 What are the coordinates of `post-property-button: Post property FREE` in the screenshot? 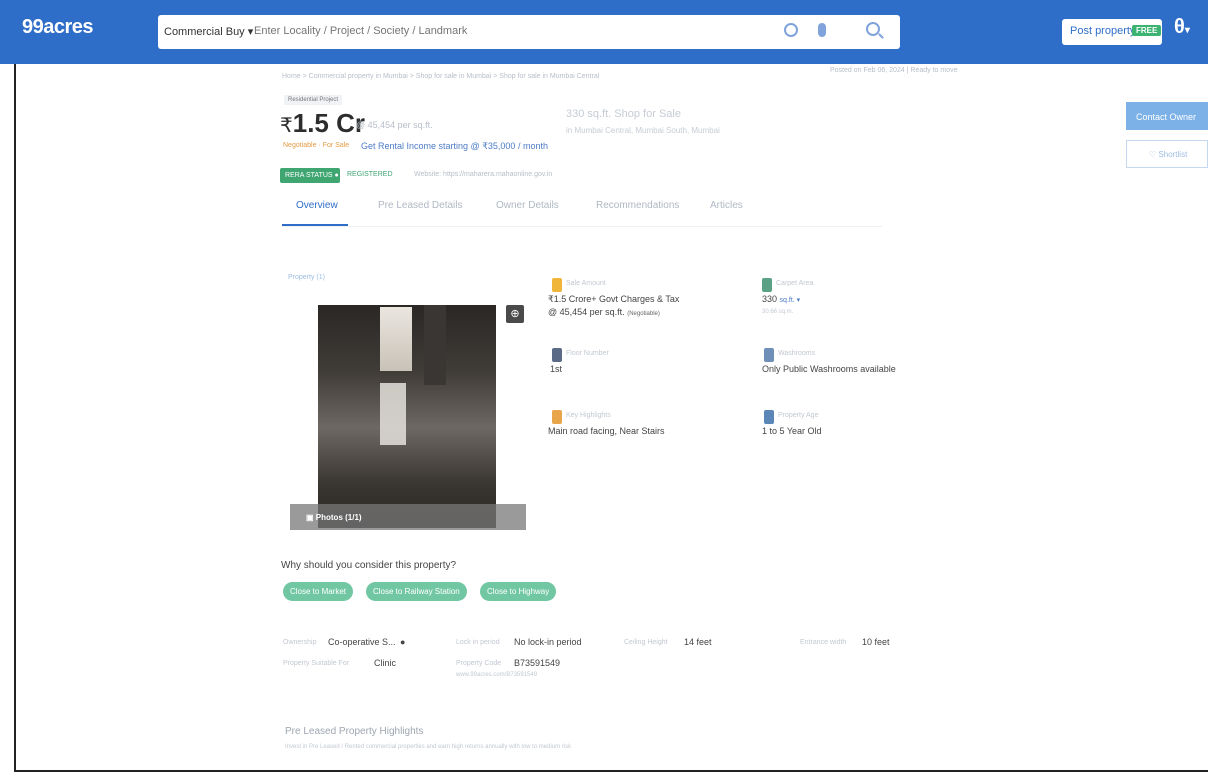 It's located at (1112, 32).